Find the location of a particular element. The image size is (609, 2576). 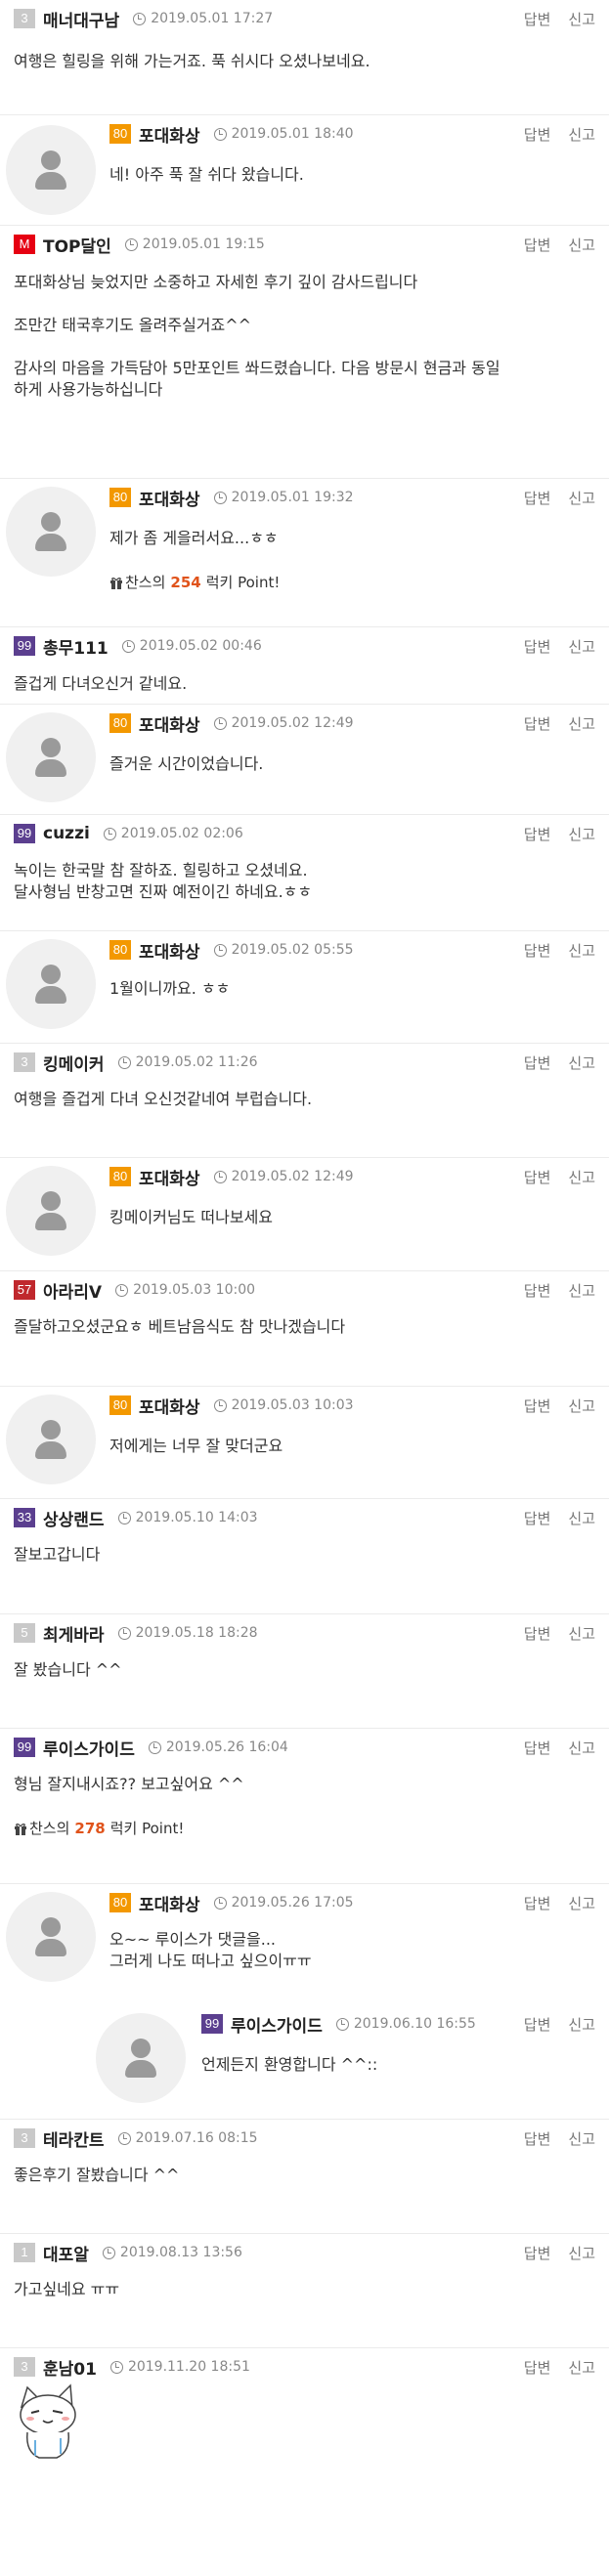

comment-date: 2019.05.02 11:26 is located at coordinates (196, 1062).